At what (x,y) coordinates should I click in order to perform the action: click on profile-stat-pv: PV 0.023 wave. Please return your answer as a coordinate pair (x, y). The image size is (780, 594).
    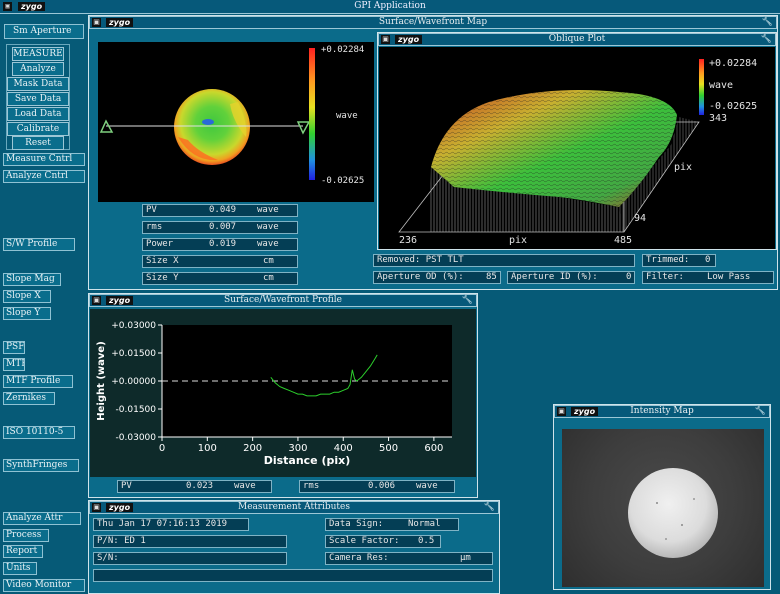
    Looking at the image, I should click on (194, 486).